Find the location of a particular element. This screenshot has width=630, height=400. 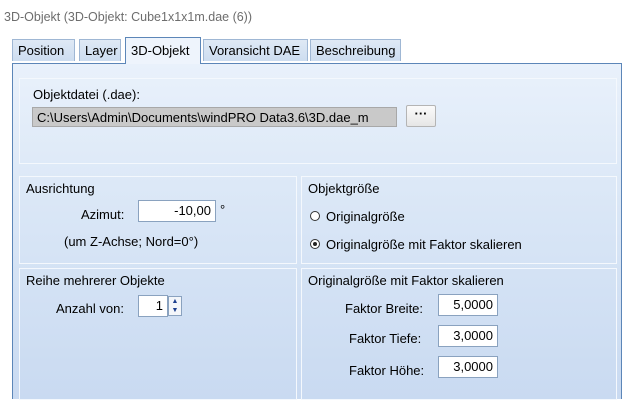

faktor-breite-input: 5,0000 is located at coordinates (468, 305).